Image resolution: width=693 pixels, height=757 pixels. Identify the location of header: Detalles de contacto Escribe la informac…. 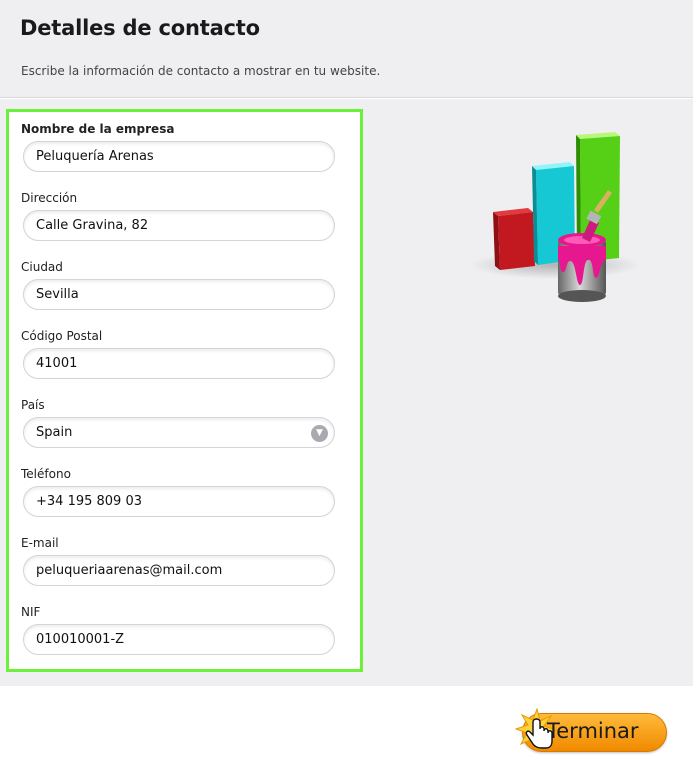
(346, 49).